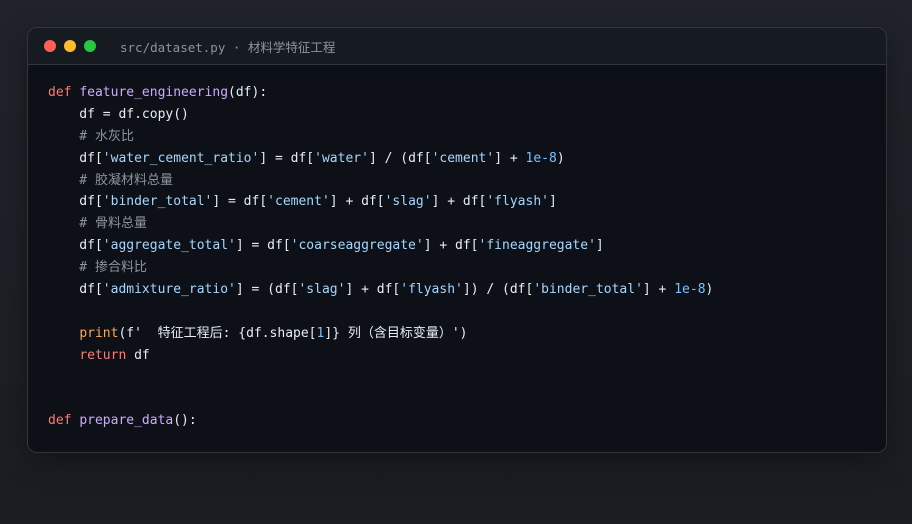 This screenshot has height=524, width=912. I want to click on code-token: # 胶凝材料总量, so click(110, 180).